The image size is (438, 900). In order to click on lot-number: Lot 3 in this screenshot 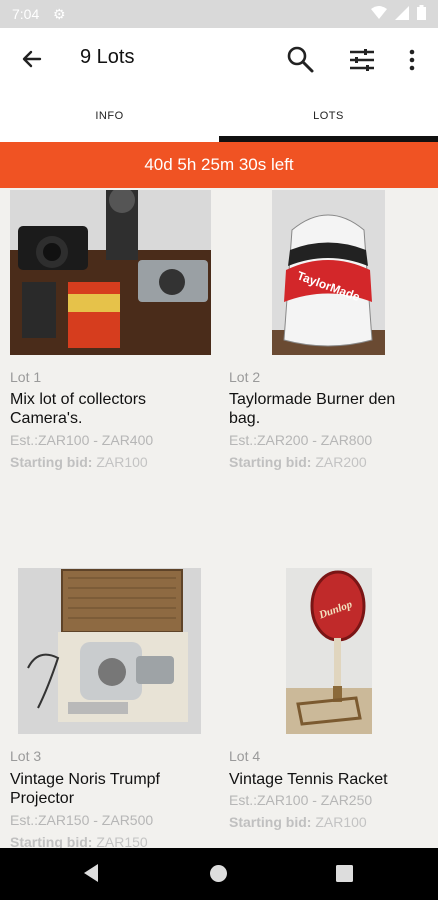, I will do `click(26, 756)`.